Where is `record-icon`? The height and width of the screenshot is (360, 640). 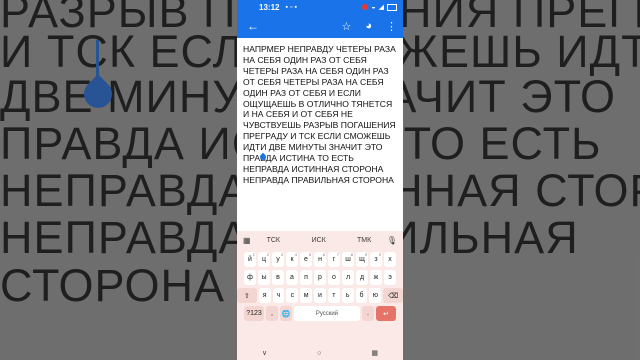
record-icon is located at coordinates (365, 7).